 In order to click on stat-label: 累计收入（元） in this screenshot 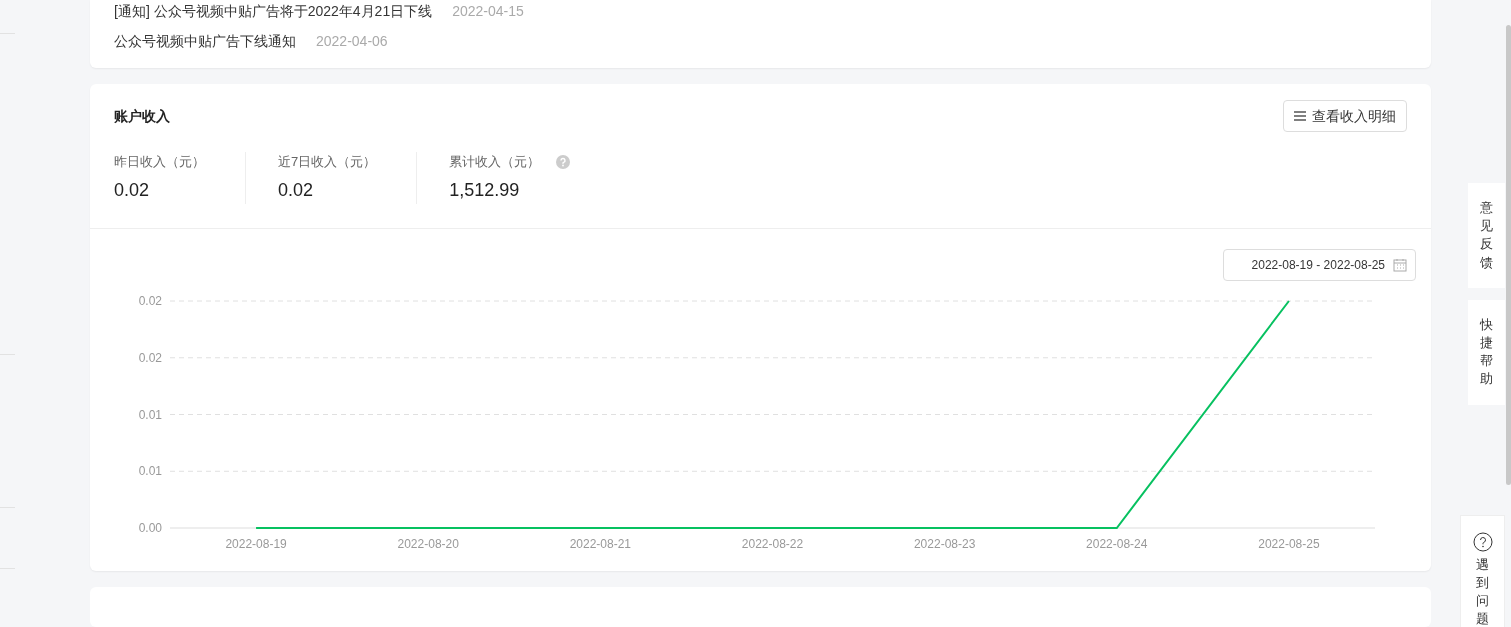, I will do `click(495, 162)`.